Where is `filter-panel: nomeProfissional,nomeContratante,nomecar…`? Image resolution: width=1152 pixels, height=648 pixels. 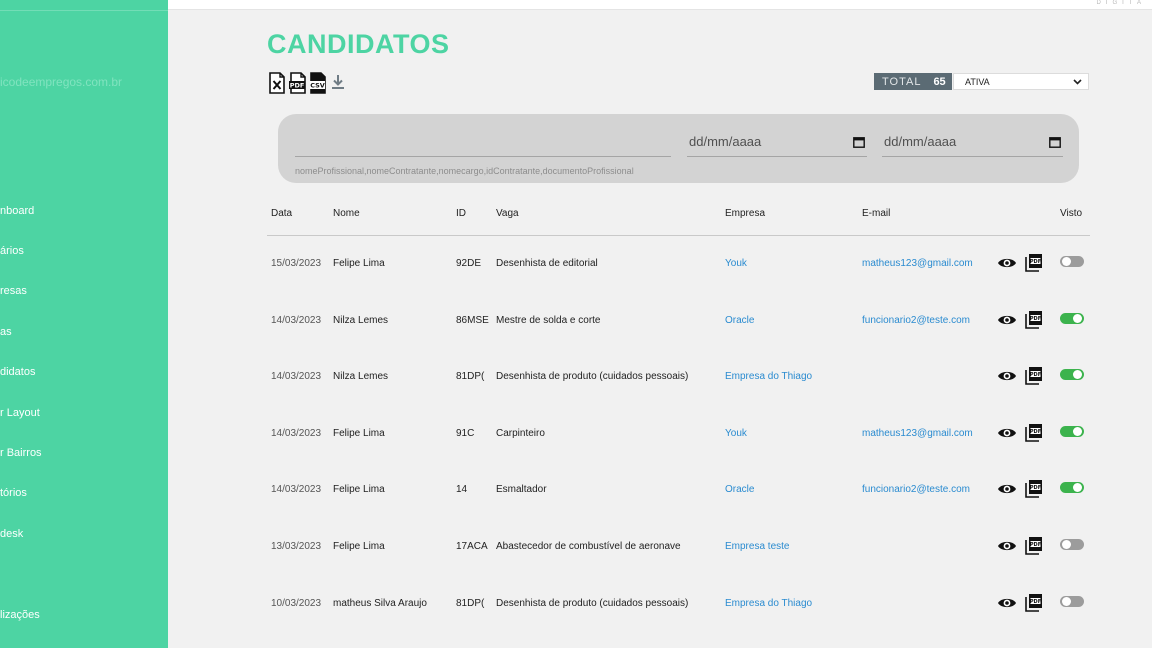 filter-panel: nomeProfissional,nomeContratante,nomecar… is located at coordinates (678, 148).